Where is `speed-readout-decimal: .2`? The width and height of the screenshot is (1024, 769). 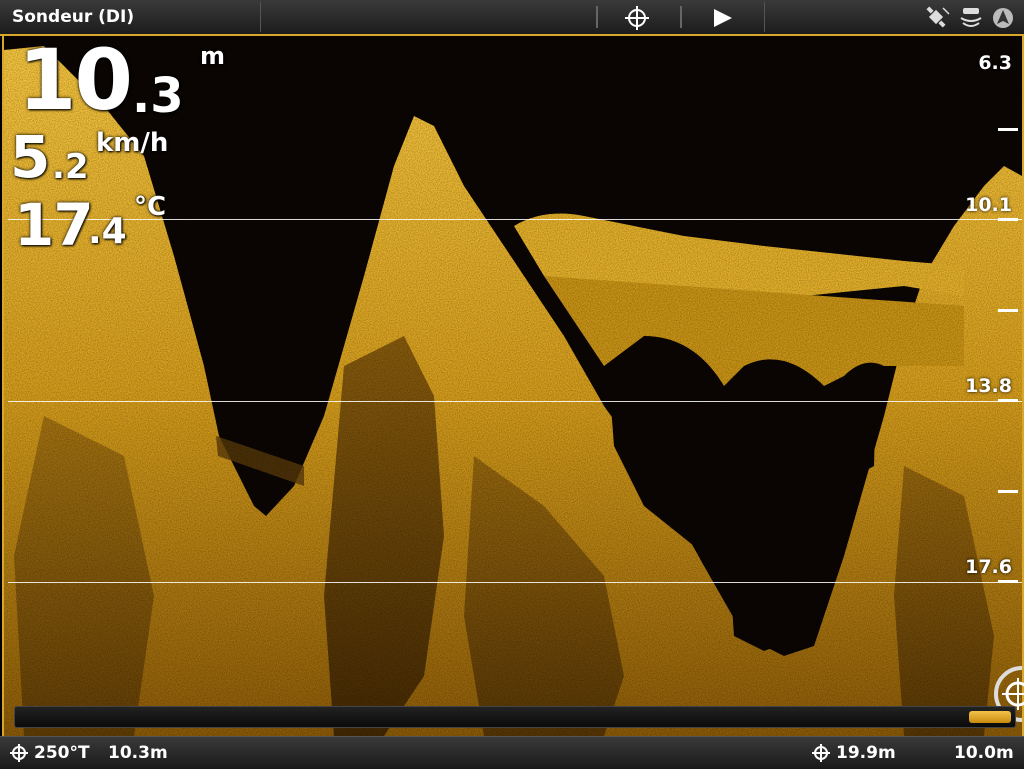 speed-readout-decimal: .2 is located at coordinates (70, 167).